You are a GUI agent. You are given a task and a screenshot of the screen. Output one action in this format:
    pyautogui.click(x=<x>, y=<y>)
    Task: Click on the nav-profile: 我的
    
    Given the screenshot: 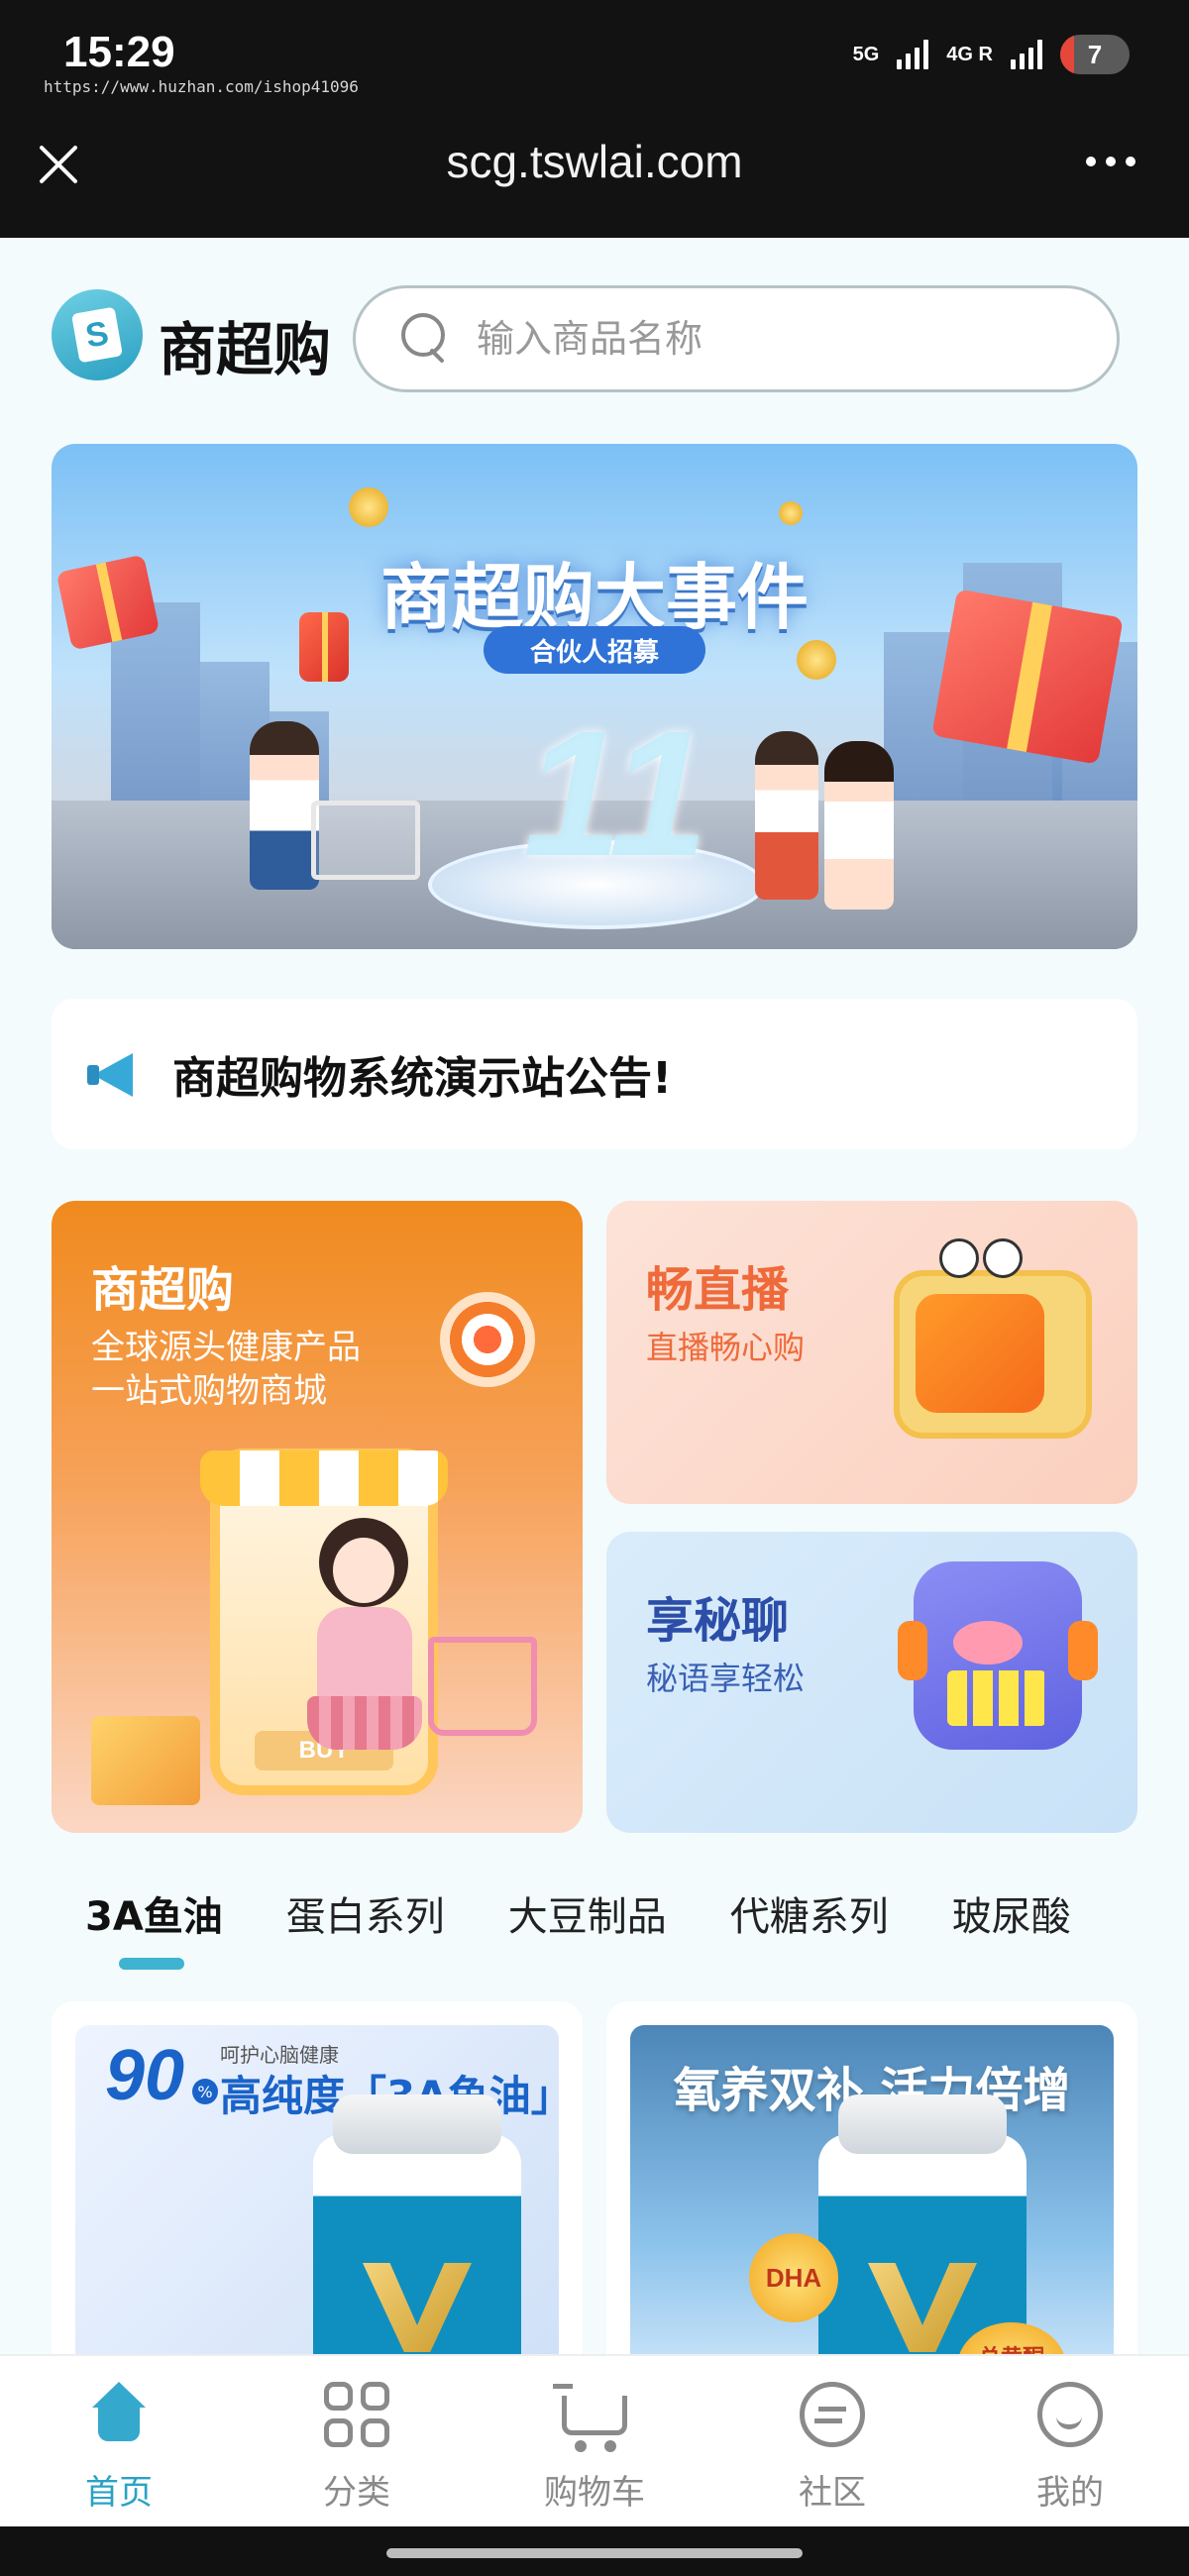 What is the action you would take?
    pyautogui.click(x=1070, y=2441)
    